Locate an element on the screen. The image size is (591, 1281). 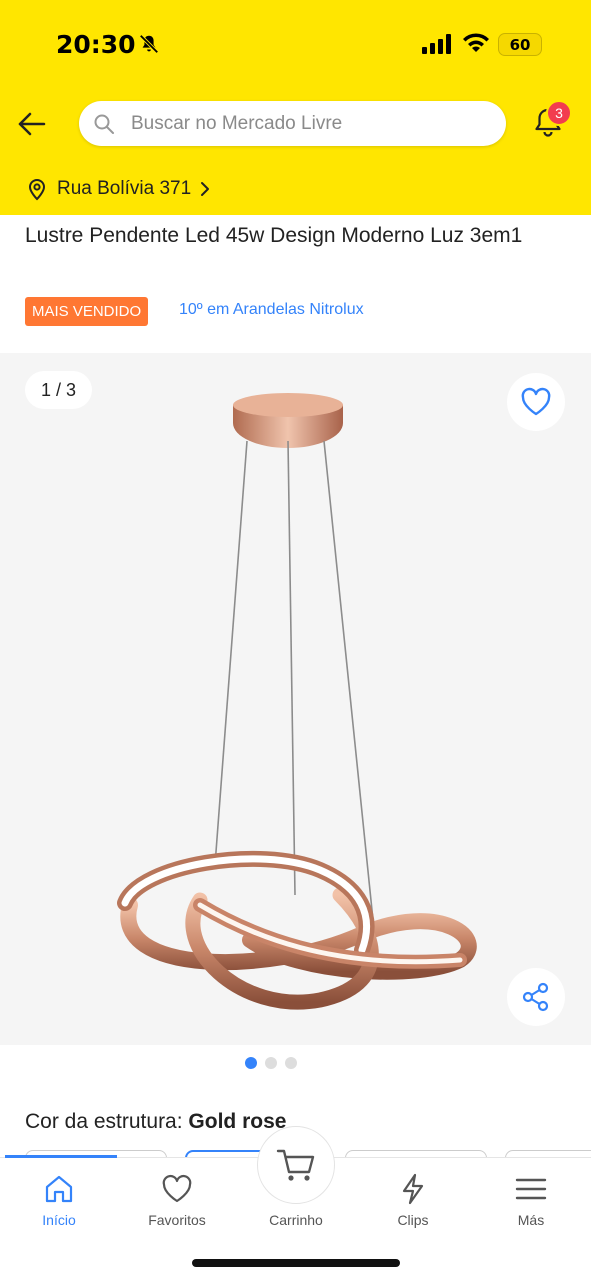
search-placeholder: Buscar no Mercado Livre is located at coordinates (237, 123).